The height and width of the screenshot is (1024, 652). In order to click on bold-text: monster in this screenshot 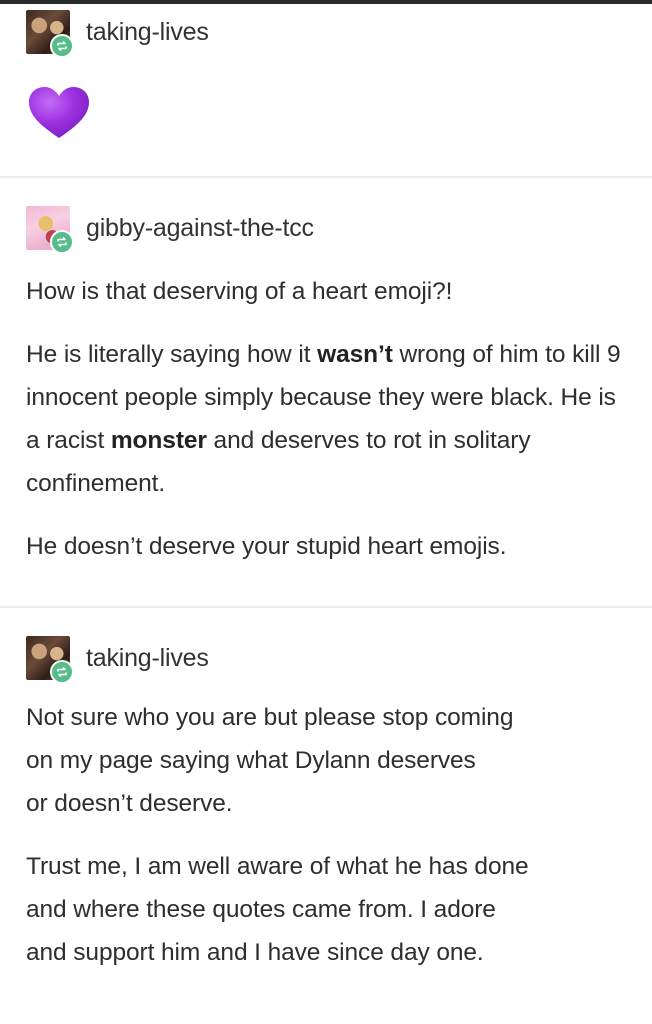, I will do `click(158, 440)`.